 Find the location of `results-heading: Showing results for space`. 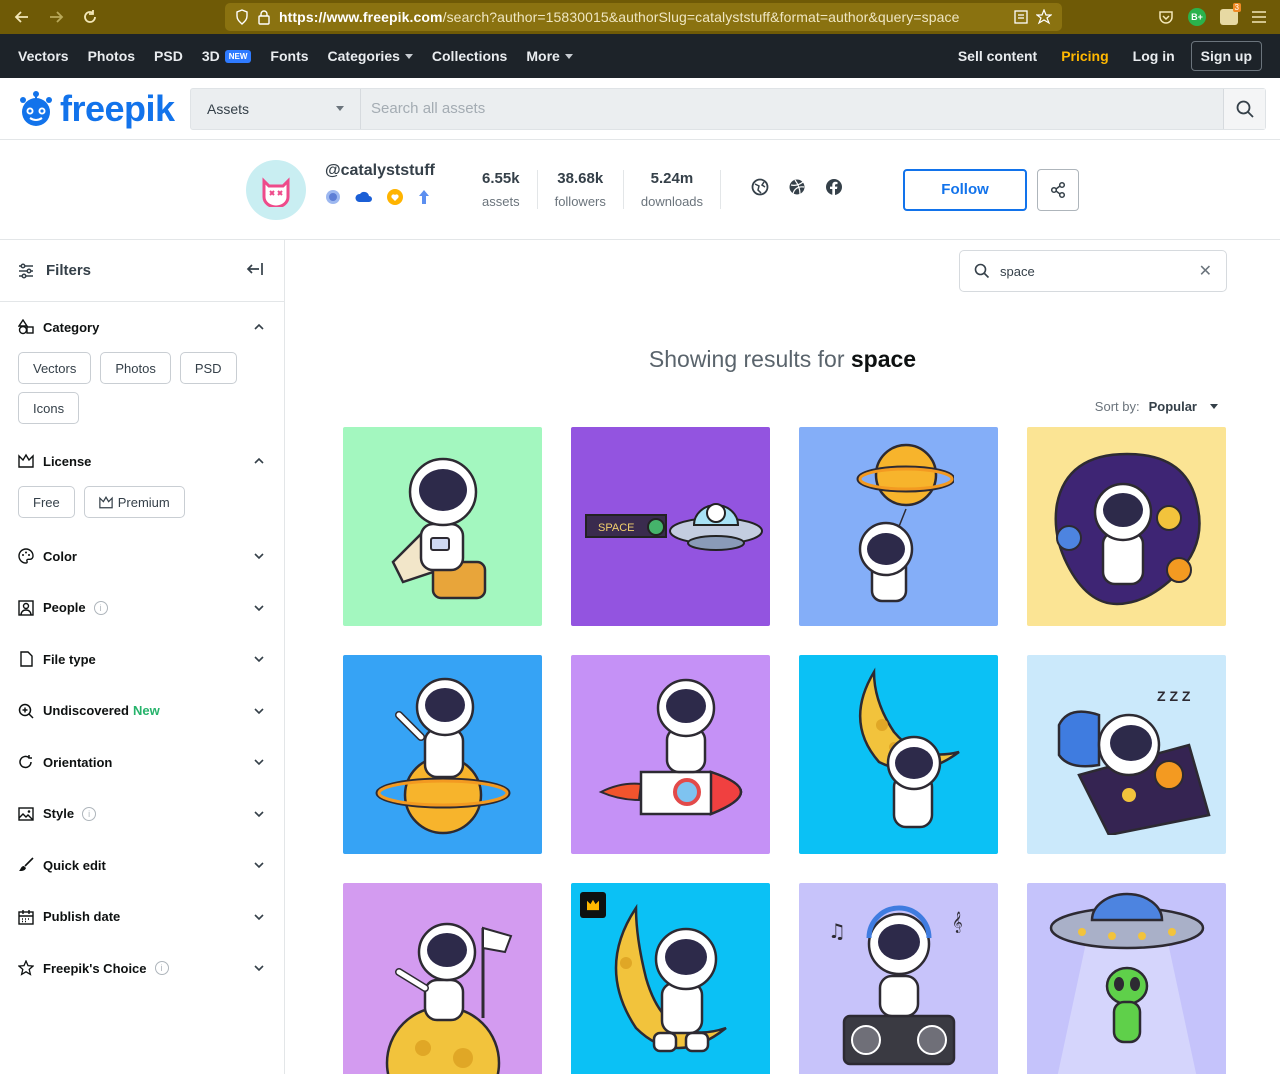

results-heading: Showing results for space is located at coordinates (782, 359).